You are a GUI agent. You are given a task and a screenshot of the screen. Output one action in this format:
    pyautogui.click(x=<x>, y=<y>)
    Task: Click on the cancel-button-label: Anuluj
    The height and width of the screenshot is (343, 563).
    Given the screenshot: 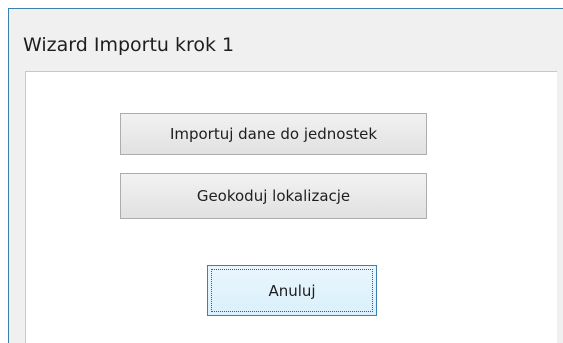 What is the action you would take?
    pyautogui.click(x=292, y=290)
    